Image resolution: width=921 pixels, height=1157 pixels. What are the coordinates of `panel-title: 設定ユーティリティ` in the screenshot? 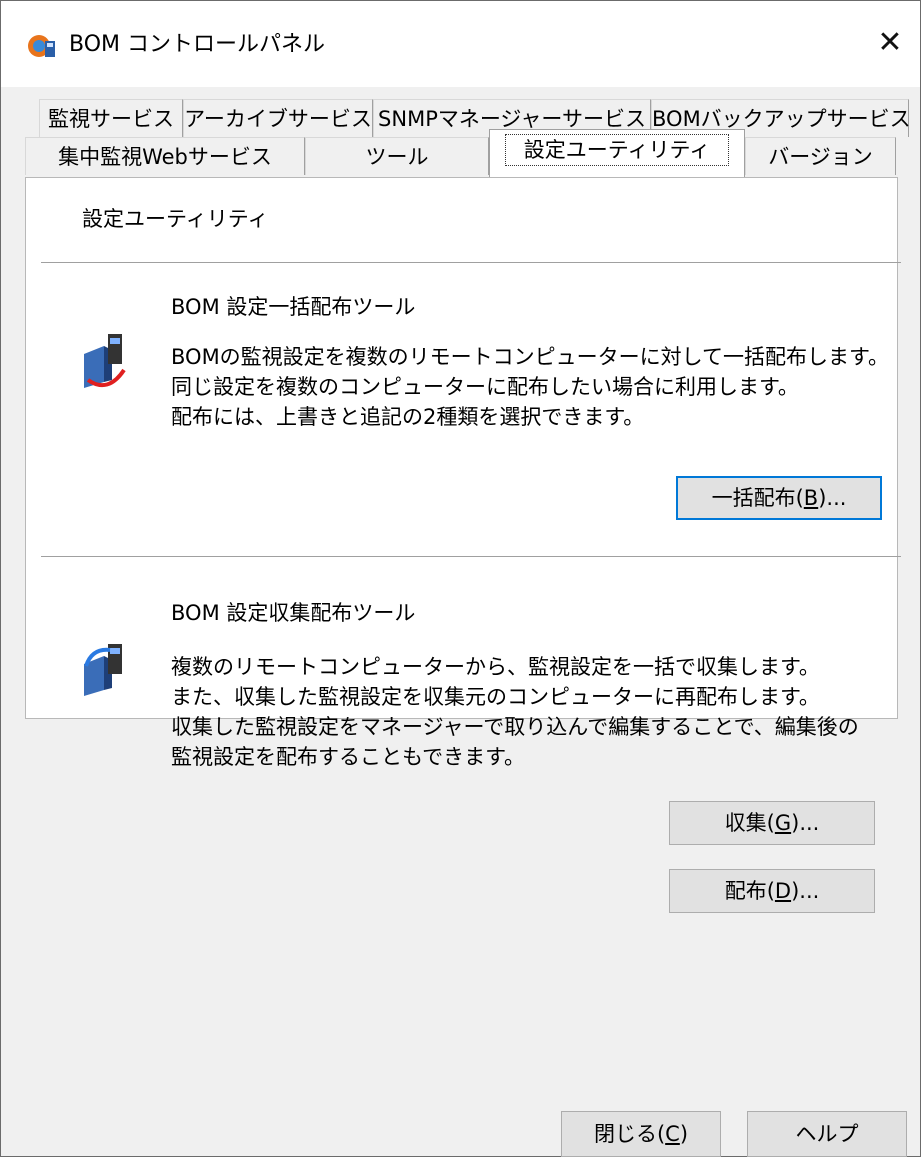 It's located at (175, 219).